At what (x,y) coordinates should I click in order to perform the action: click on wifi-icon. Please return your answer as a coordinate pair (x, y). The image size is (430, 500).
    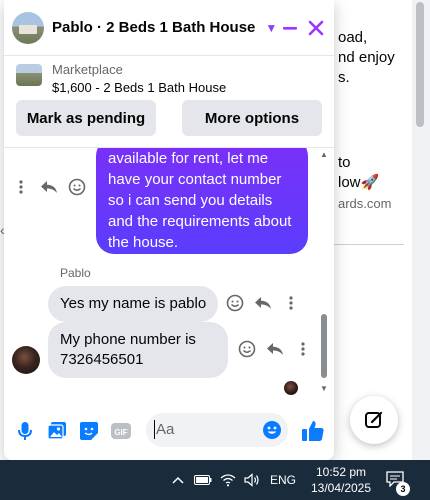
    Looking at the image, I should click on (228, 480).